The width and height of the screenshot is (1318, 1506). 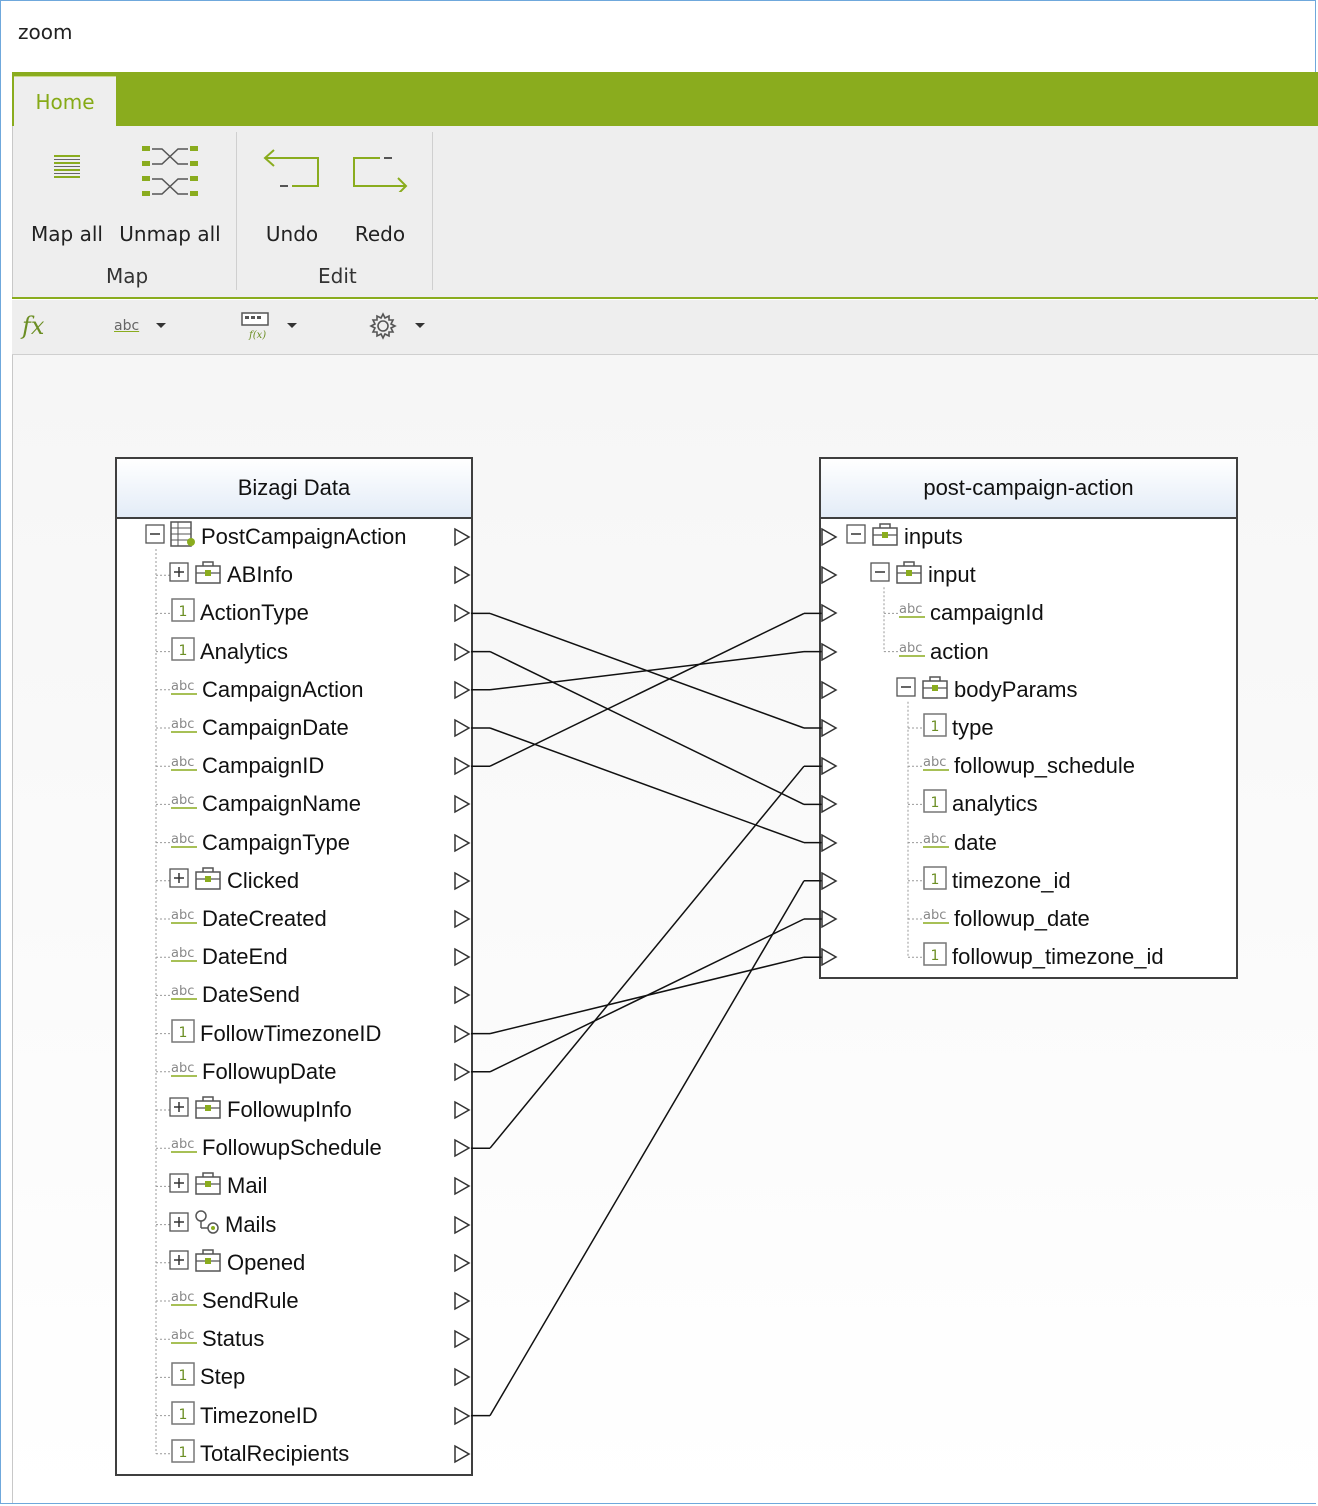 What do you see at coordinates (462, 730) in the screenshot?
I see `source-port-campaigndate` at bounding box center [462, 730].